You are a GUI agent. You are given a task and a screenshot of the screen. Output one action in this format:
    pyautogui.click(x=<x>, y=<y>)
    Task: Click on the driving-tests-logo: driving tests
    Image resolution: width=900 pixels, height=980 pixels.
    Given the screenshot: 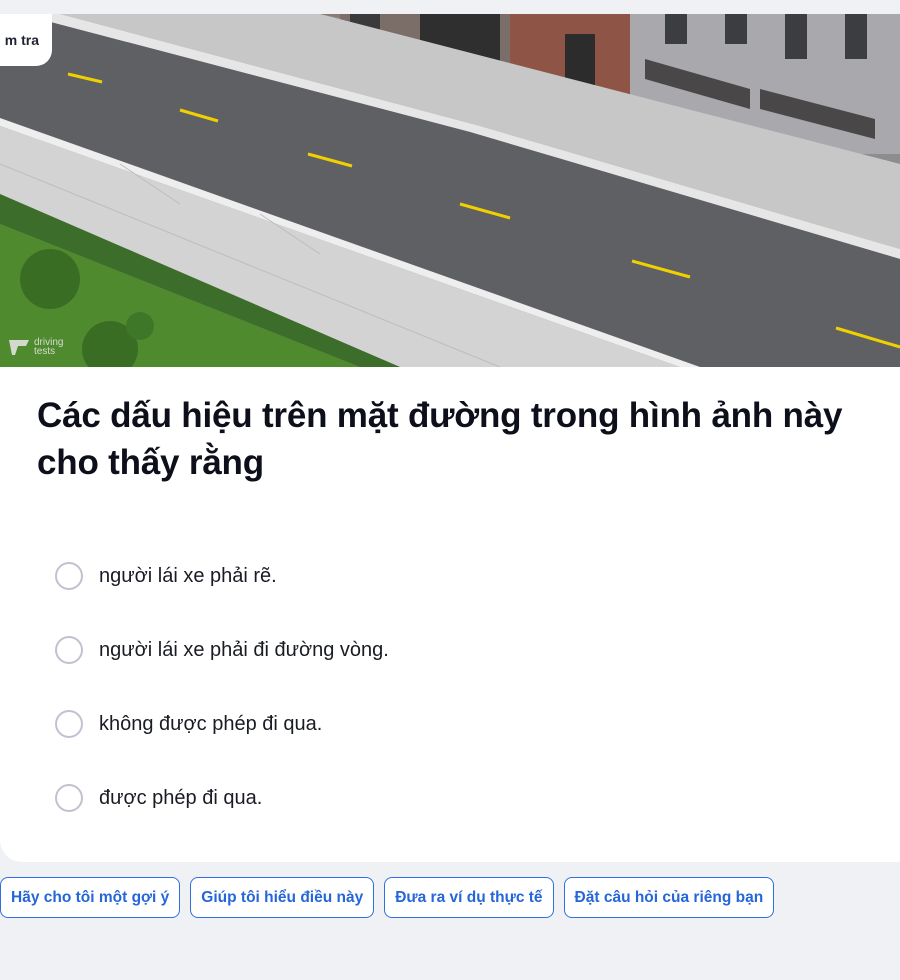 What is the action you would take?
    pyautogui.click(x=35, y=347)
    